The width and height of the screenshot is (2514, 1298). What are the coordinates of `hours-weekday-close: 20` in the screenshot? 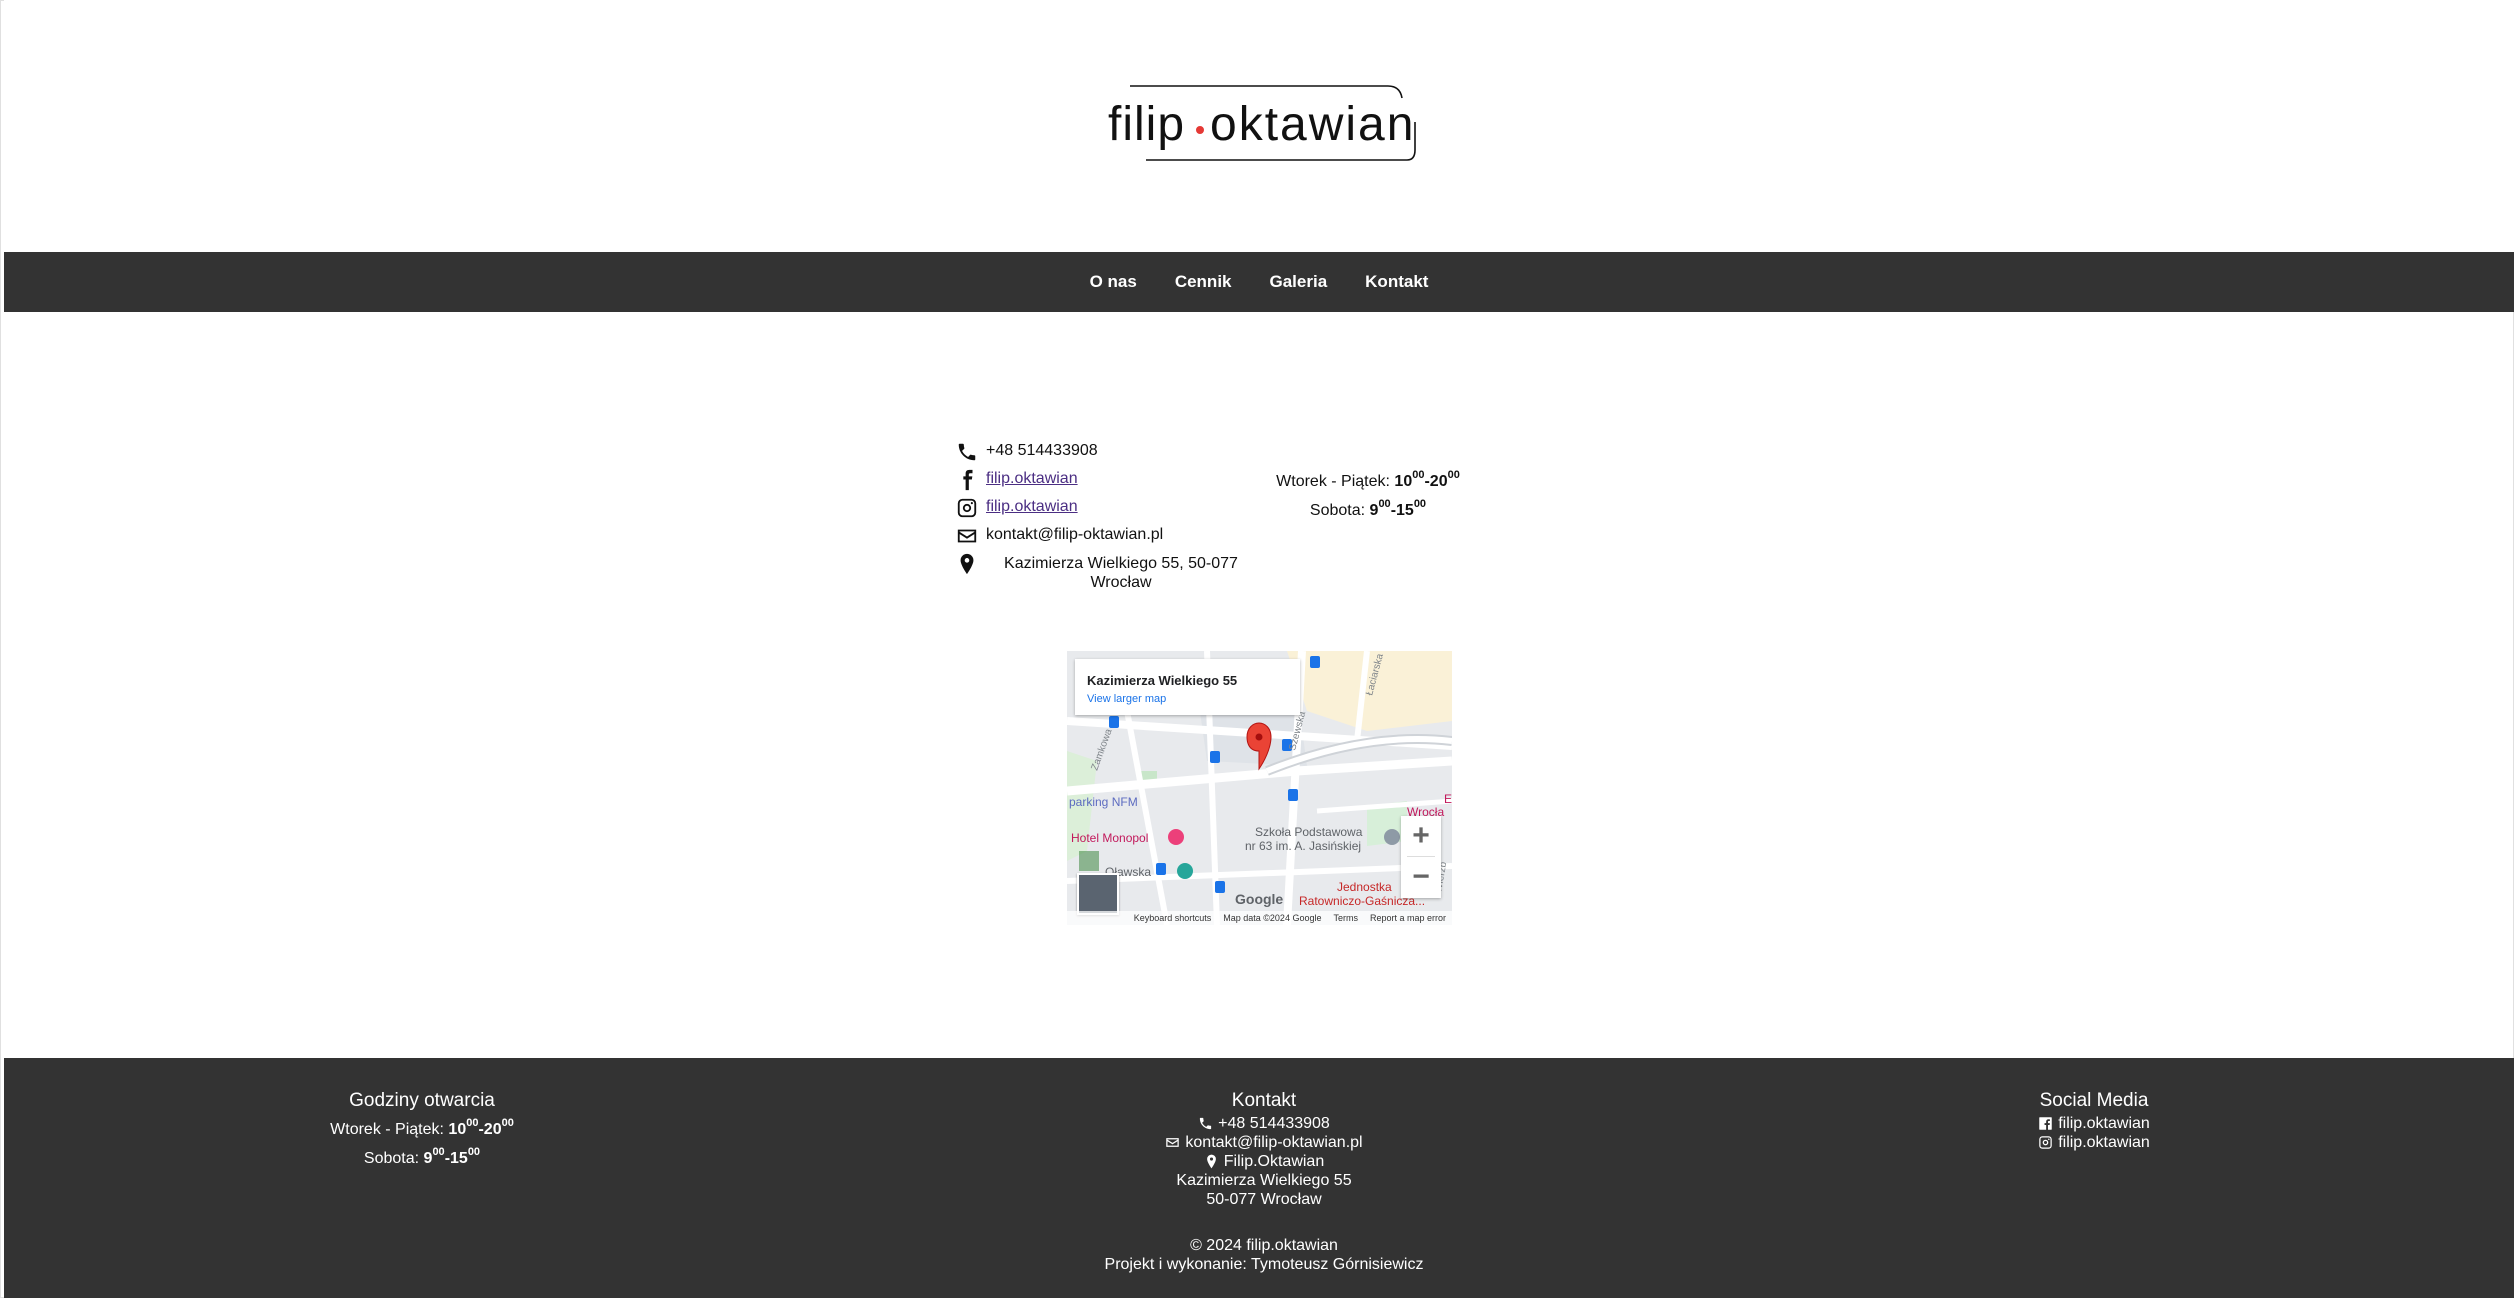 It's located at (1438, 481).